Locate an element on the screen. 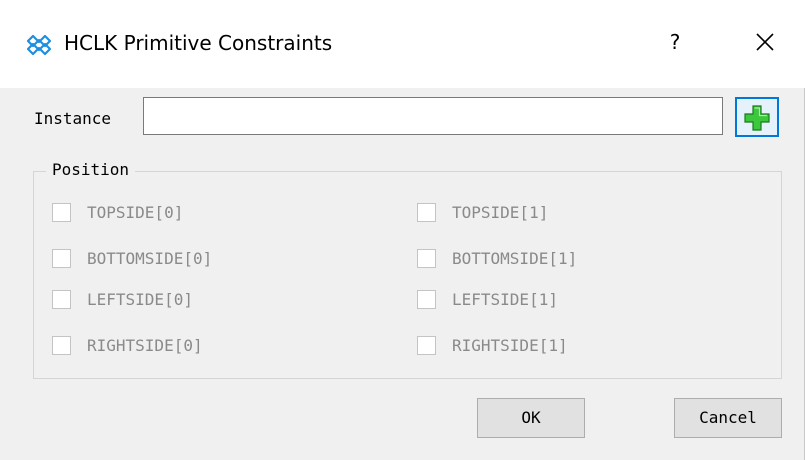 This screenshot has height=460, width=805. window-title: HCLK Primitive Constraints is located at coordinates (198, 43).